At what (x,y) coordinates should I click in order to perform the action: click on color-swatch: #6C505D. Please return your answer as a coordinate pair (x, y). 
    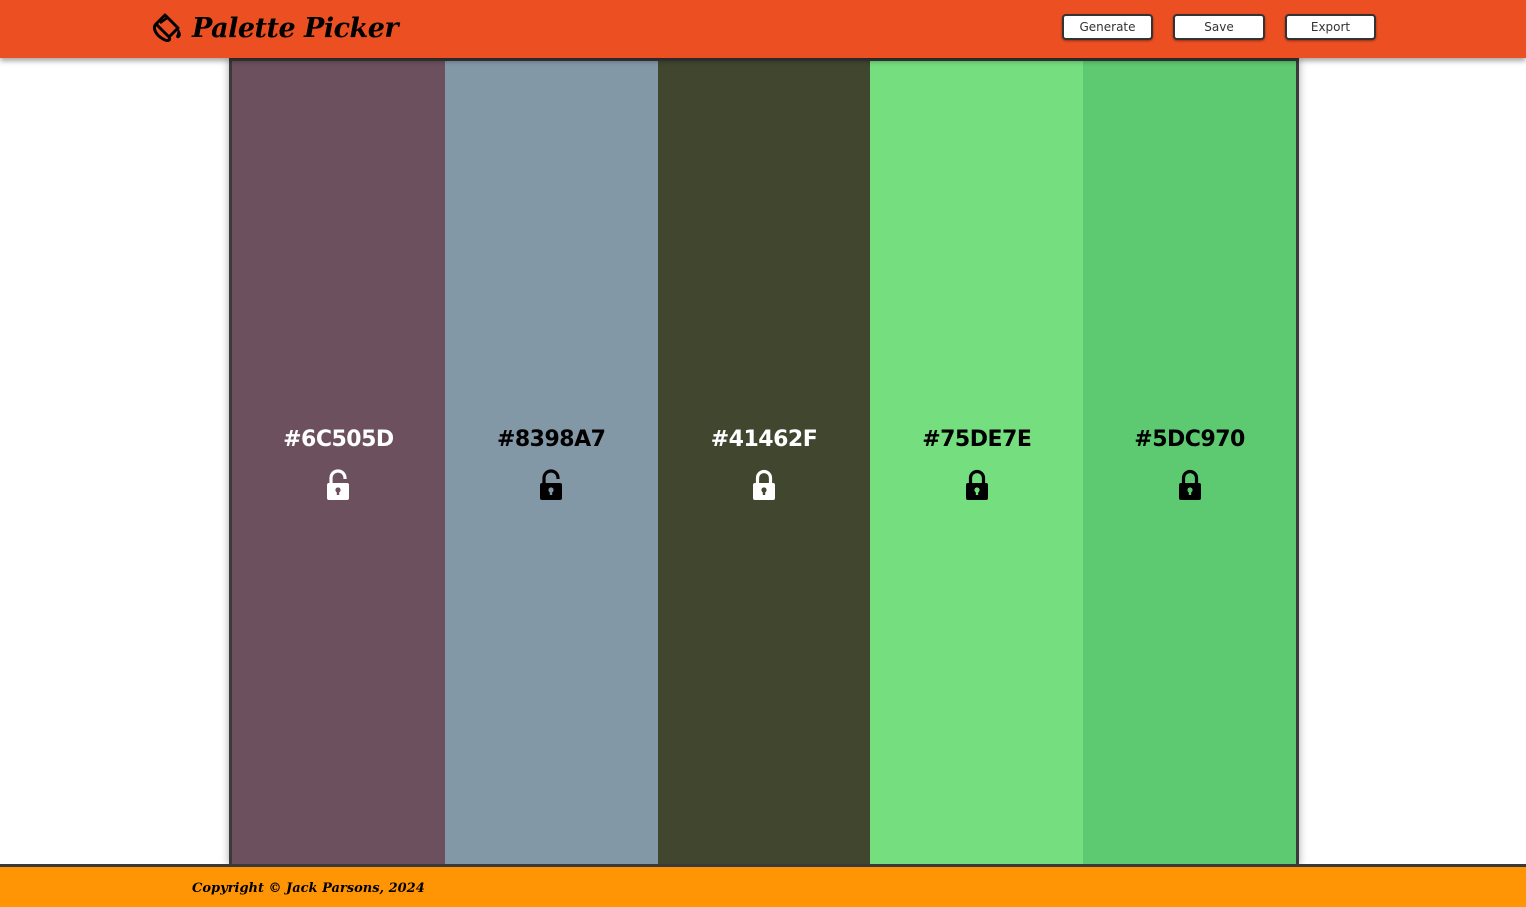
    Looking at the image, I should click on (338, 463).